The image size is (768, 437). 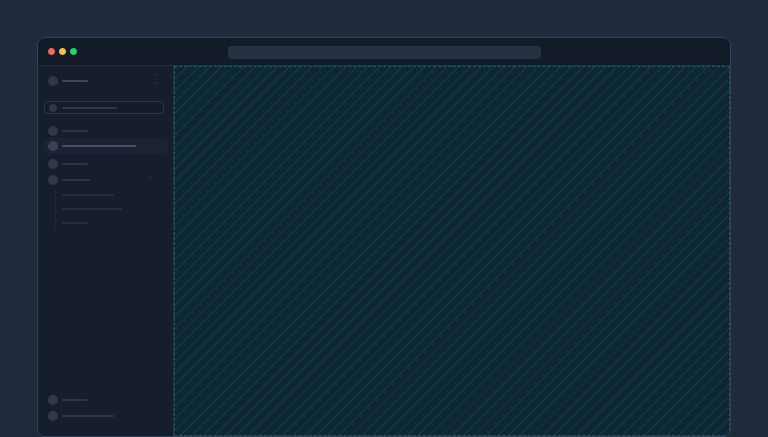 What do you see at coordinates (55, 209) in the screenshot?
I see `sub-item-guide` at bounding box center [55, 209].